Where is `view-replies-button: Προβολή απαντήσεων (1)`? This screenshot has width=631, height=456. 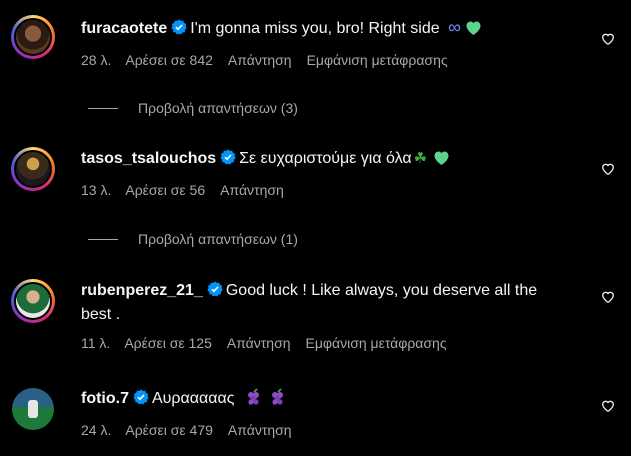
view-replies-button: Προβολή απαντήσεων (1) is located at coordinates (193, 239).